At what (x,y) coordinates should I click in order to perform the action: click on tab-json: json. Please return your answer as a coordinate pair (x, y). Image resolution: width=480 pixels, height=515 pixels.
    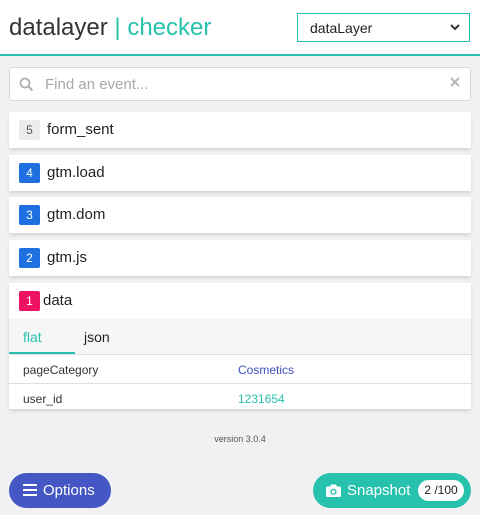
    Looking at the image, I should click on (97, 337).